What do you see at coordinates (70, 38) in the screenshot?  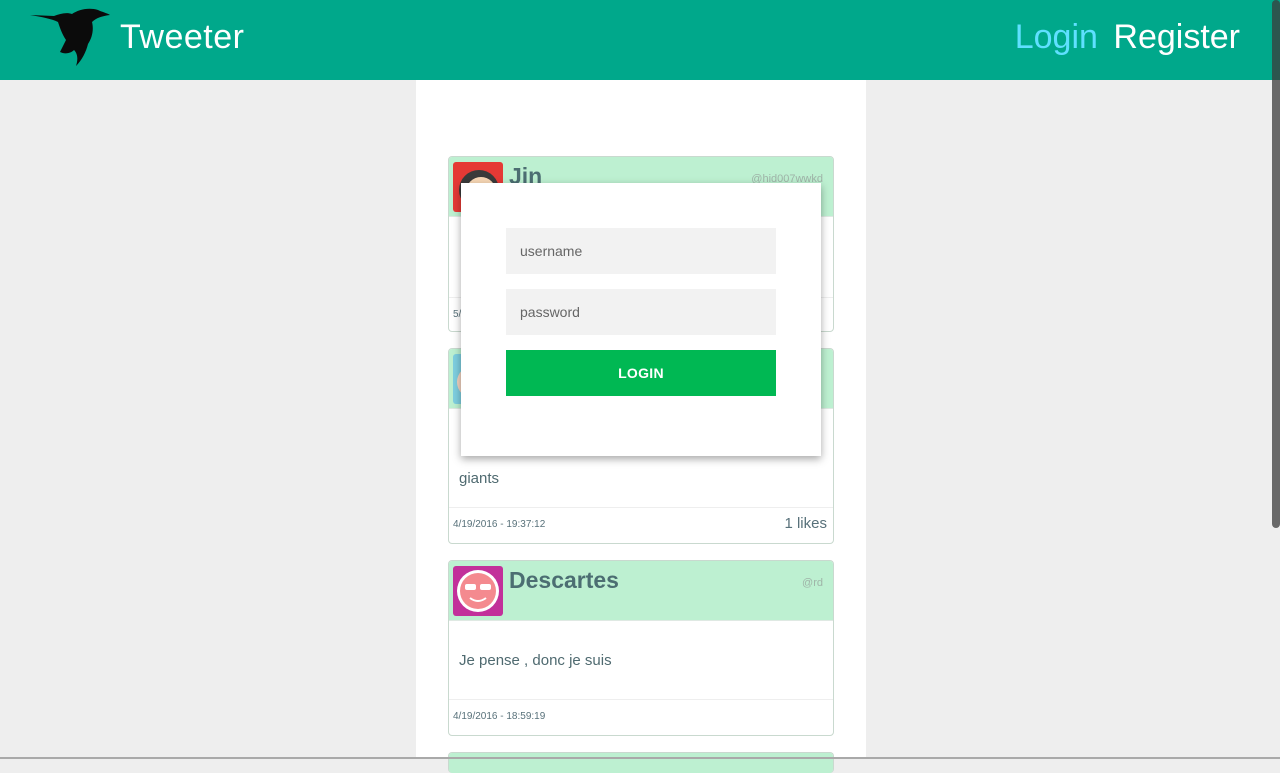 I see `hummingbird-logo-icon` at bounding box center [70, 38].